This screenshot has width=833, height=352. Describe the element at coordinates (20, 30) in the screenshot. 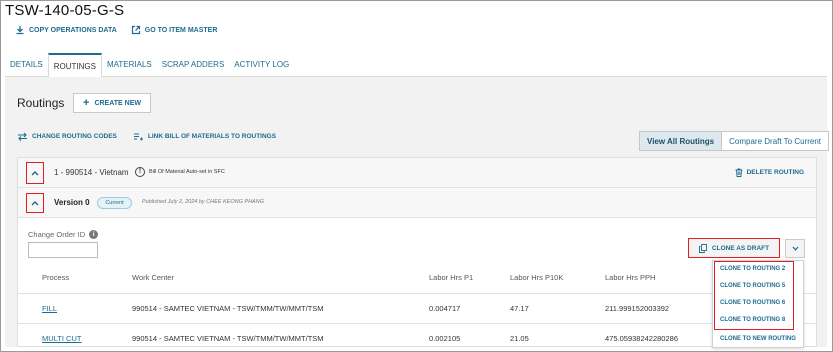

I see `download-icon` at that location.